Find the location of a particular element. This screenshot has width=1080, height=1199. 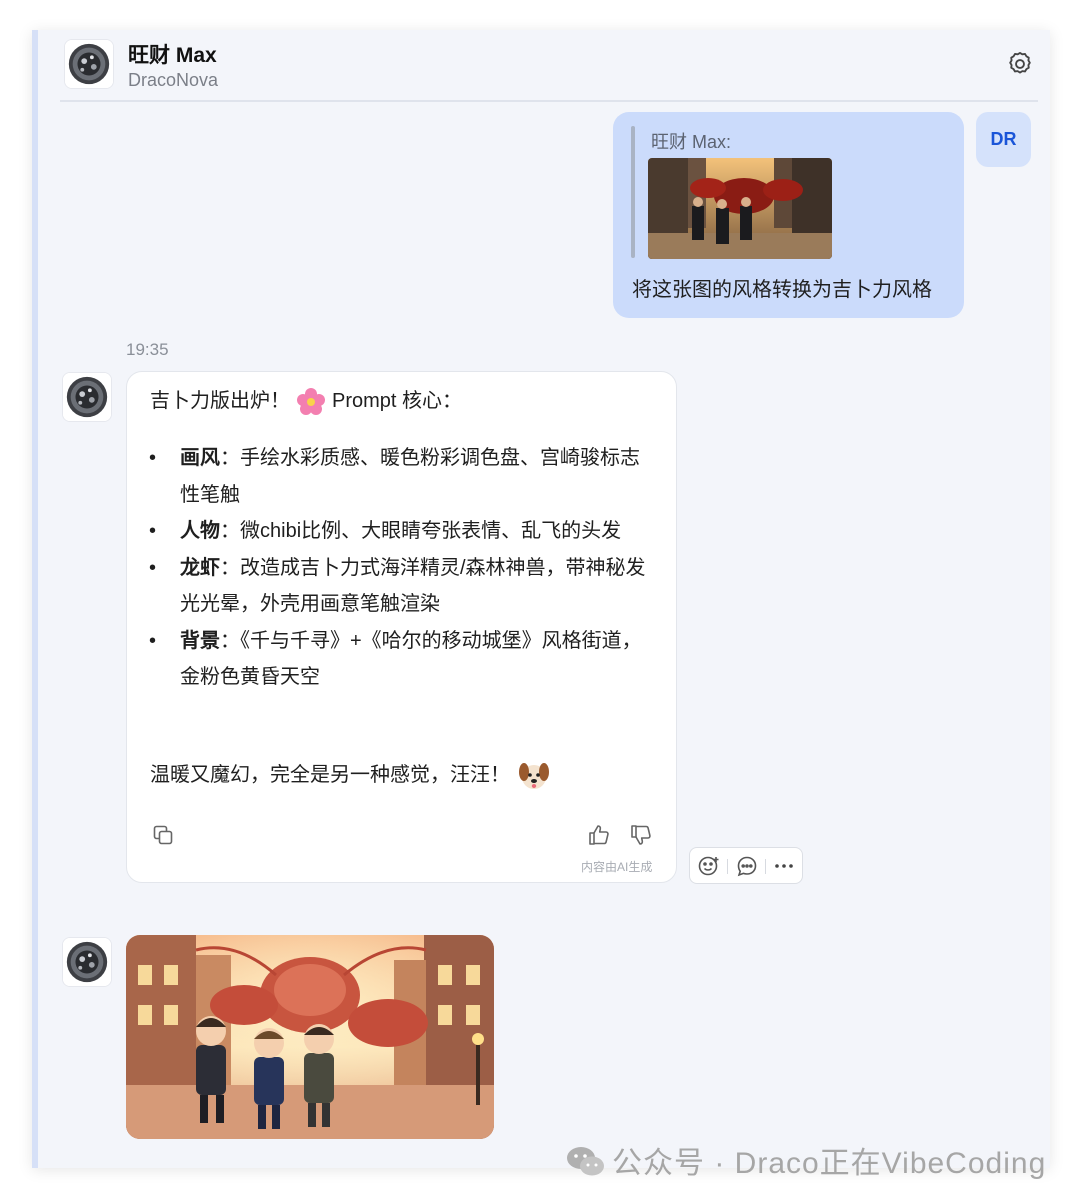

message-action-bar is located at coordinates (746, 865).